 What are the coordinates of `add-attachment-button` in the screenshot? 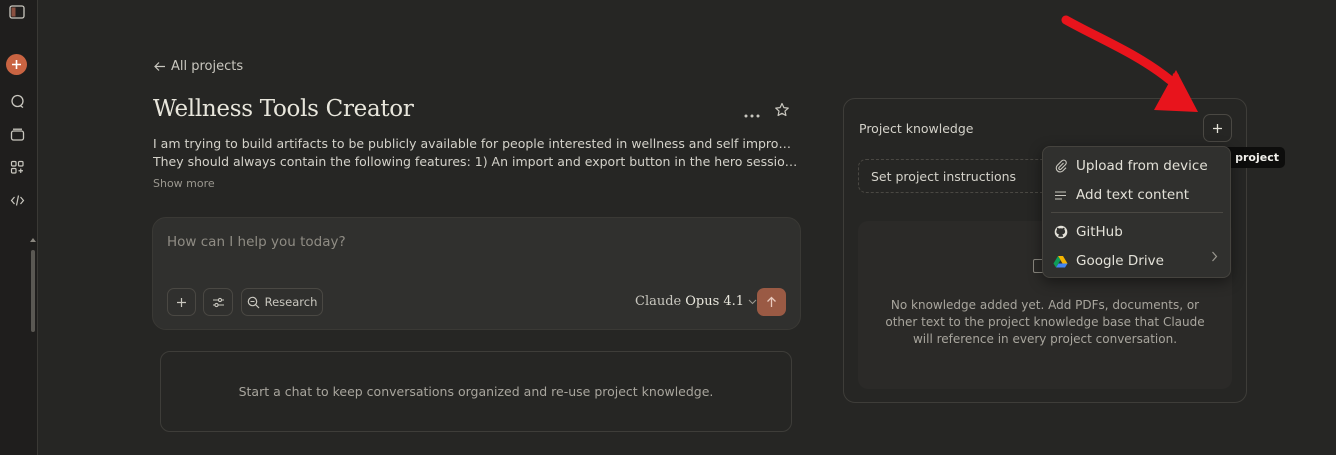 It's located at (181, 302).